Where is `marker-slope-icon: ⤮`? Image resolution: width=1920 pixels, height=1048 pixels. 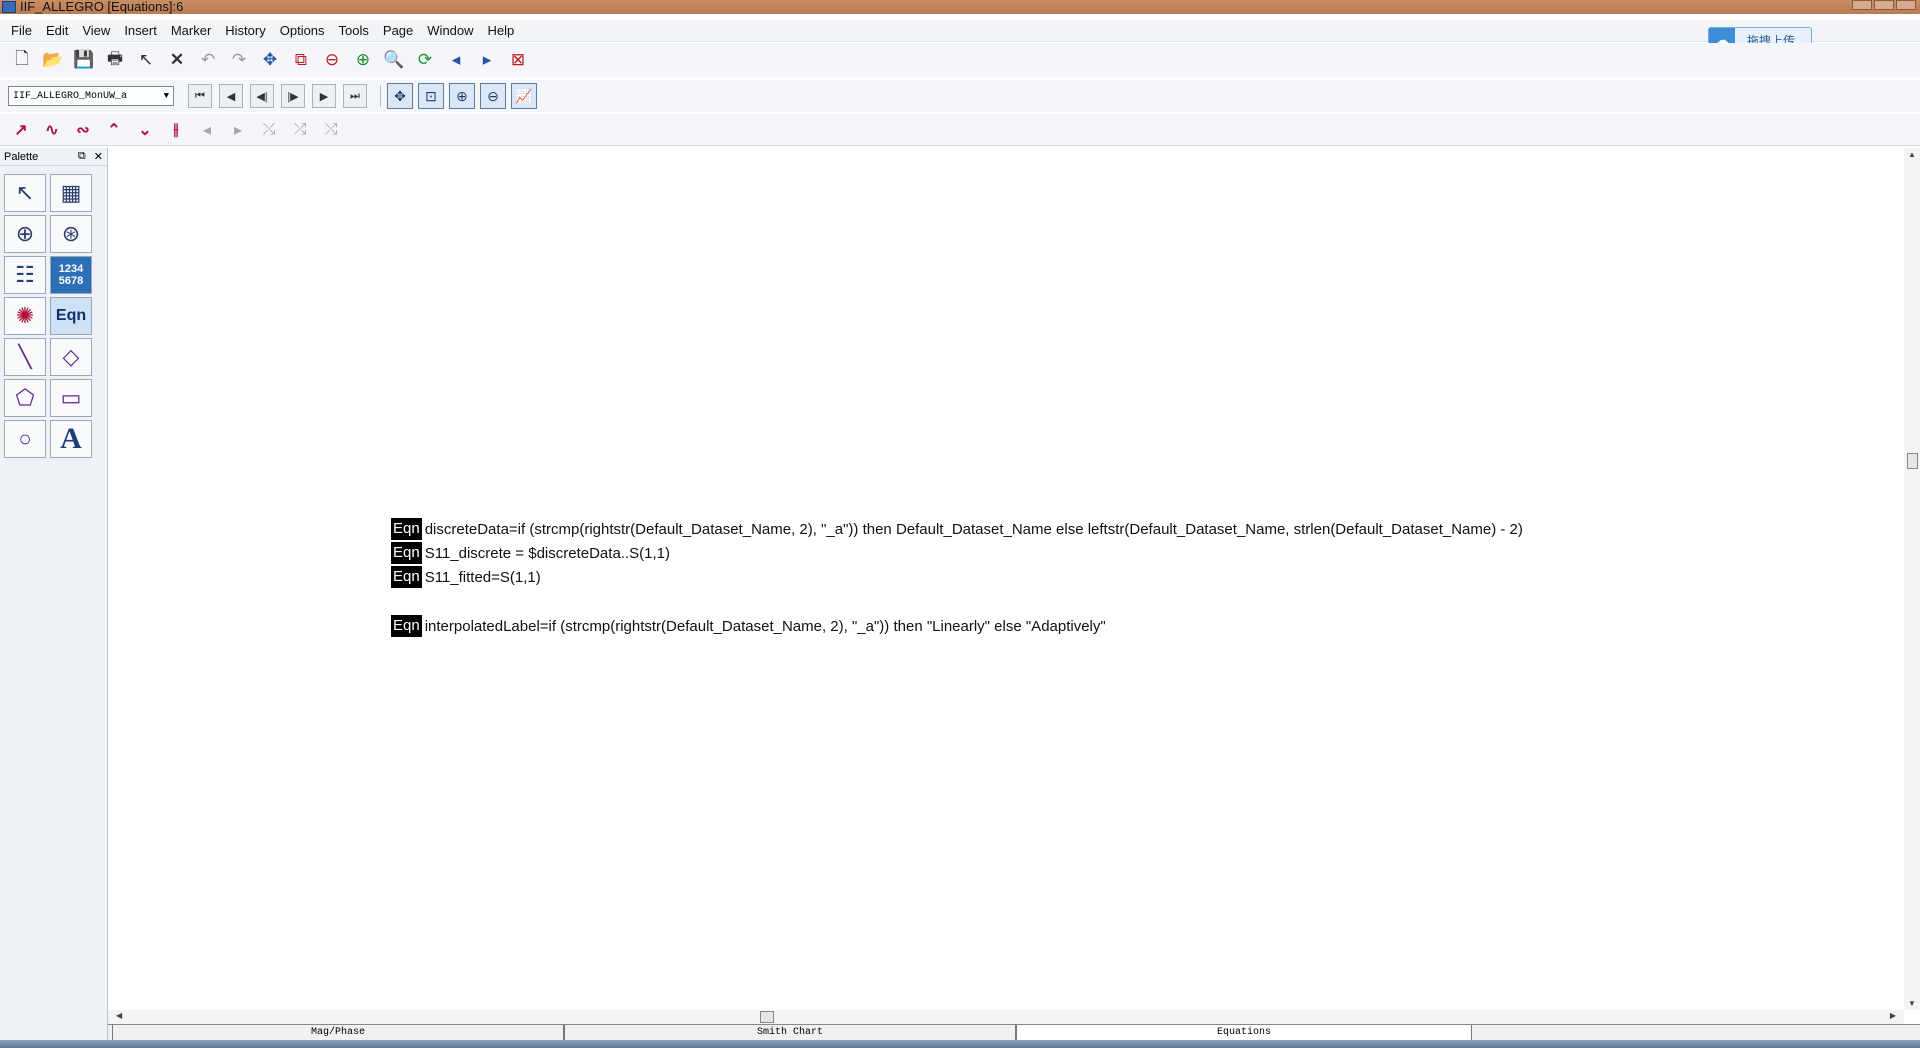 marker-slope-icon: ⤮ is located at coordinates (300, 130).